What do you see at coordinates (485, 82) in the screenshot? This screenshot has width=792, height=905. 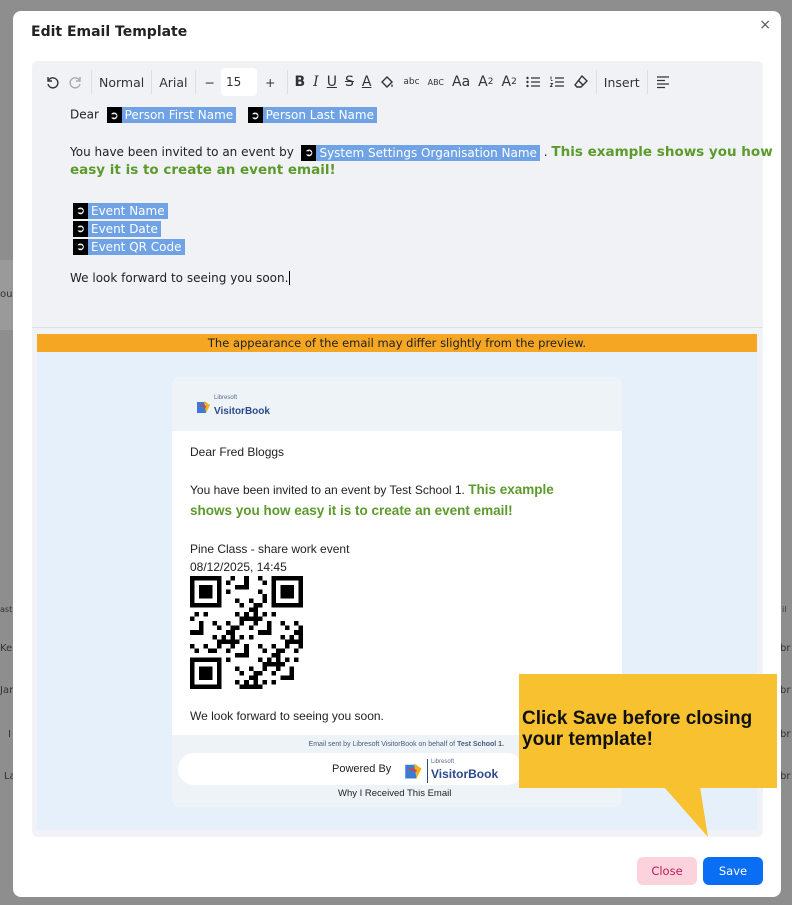 I see `subscript-button: A2` at bounding box center [485, 82].